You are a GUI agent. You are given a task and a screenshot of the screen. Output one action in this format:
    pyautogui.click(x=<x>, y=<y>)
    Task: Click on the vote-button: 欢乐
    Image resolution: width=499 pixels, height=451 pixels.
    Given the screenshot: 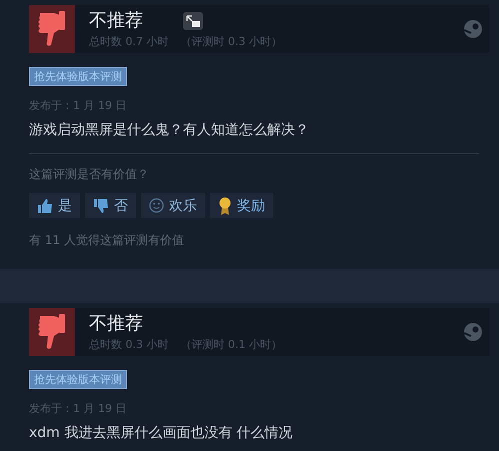 What is the action you would take?
    pyautogui.click(x=173, y=205)
    